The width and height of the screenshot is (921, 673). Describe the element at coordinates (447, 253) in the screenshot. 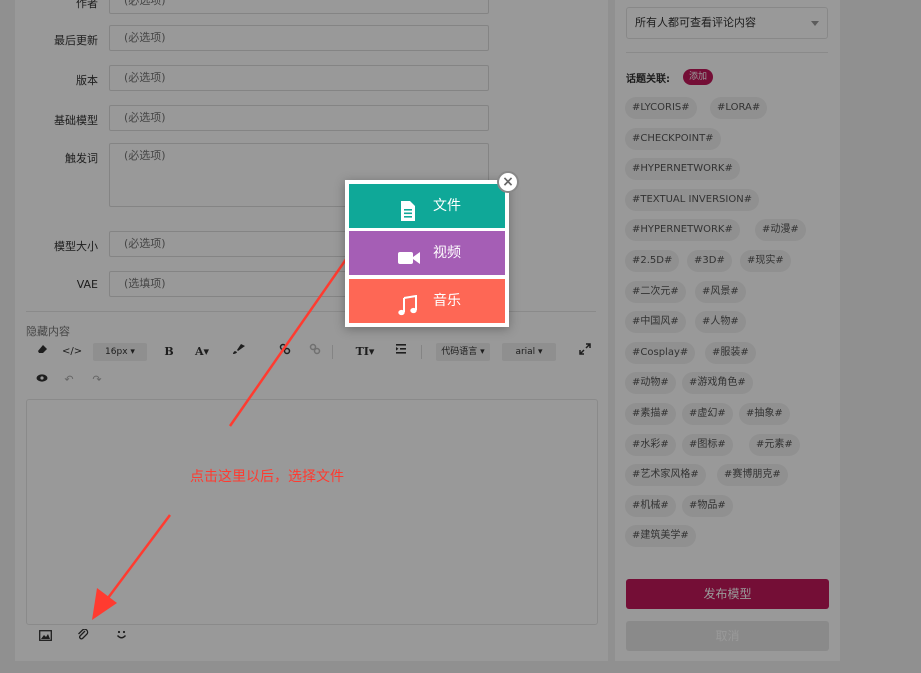

I see `video-button-label: 视频` at that location.